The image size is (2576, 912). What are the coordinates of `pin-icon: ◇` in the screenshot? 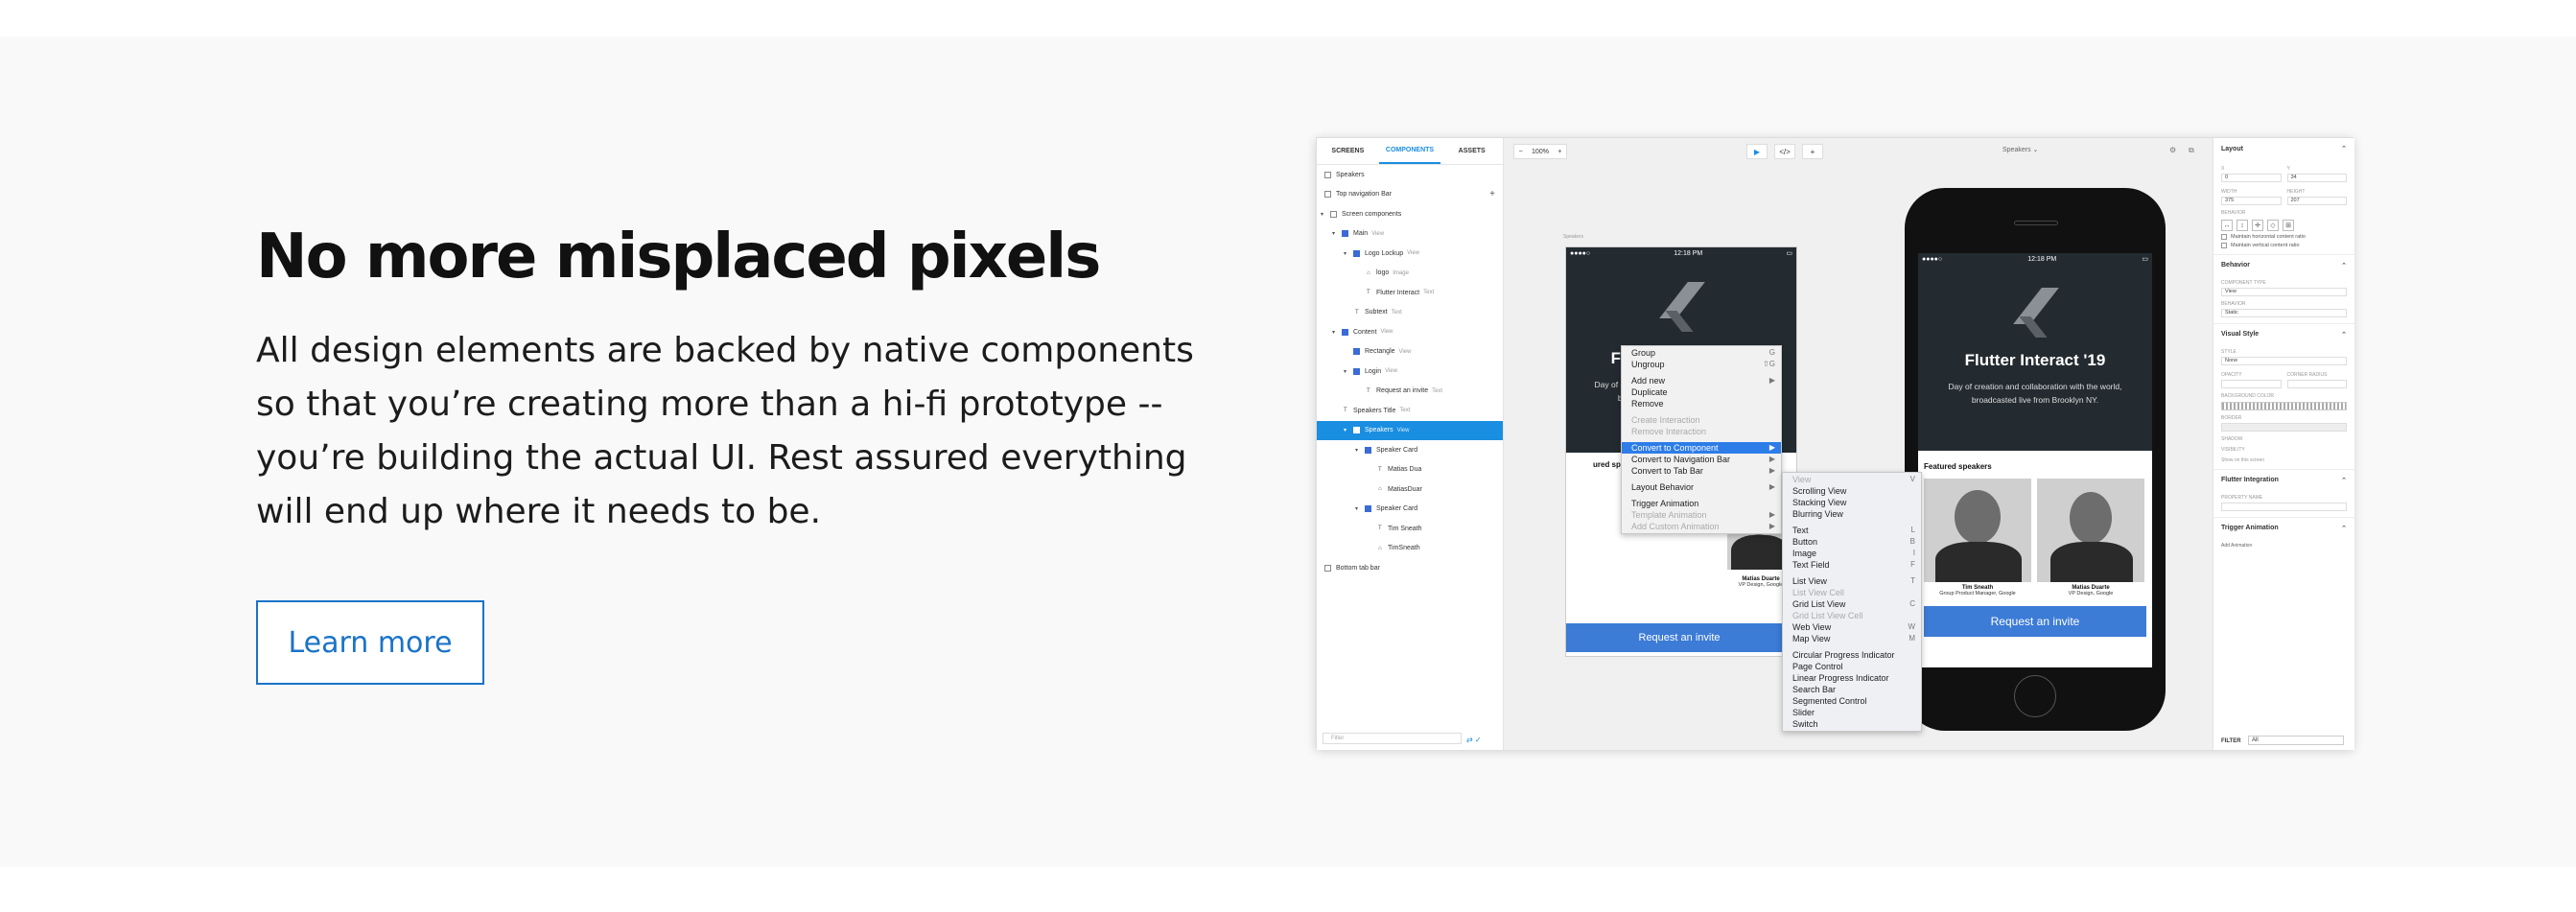 It's located at (2273, 226).